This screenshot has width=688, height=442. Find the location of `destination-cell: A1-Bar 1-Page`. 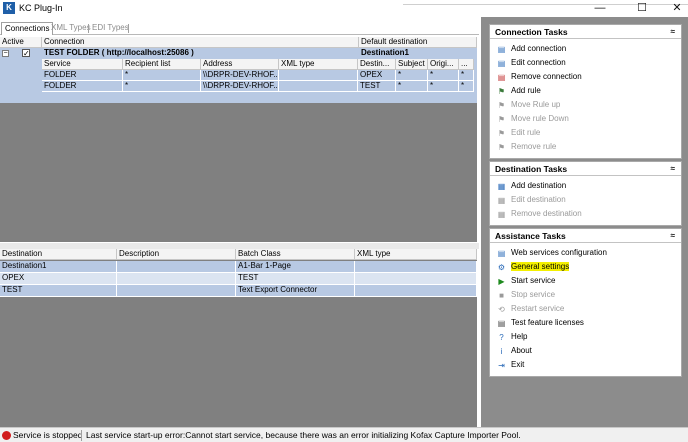

destination-cell: A1-Bar 1-Page is located at coordinates (295, 267).